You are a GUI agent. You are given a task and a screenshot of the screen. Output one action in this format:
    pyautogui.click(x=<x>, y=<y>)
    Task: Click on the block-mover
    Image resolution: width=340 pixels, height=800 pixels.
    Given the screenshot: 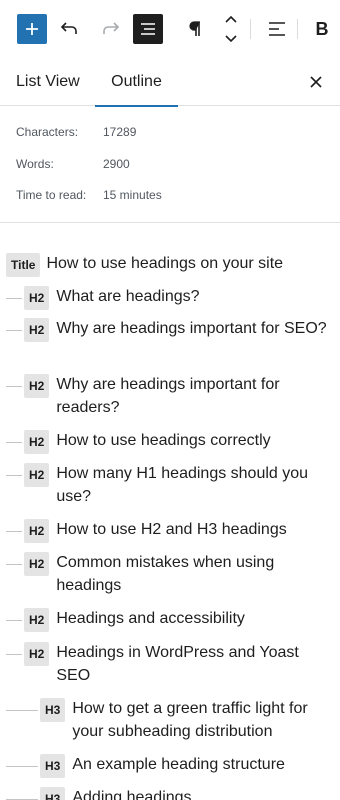 What is the action you would take?
    pyautogui.click(x=231, y=29)
    